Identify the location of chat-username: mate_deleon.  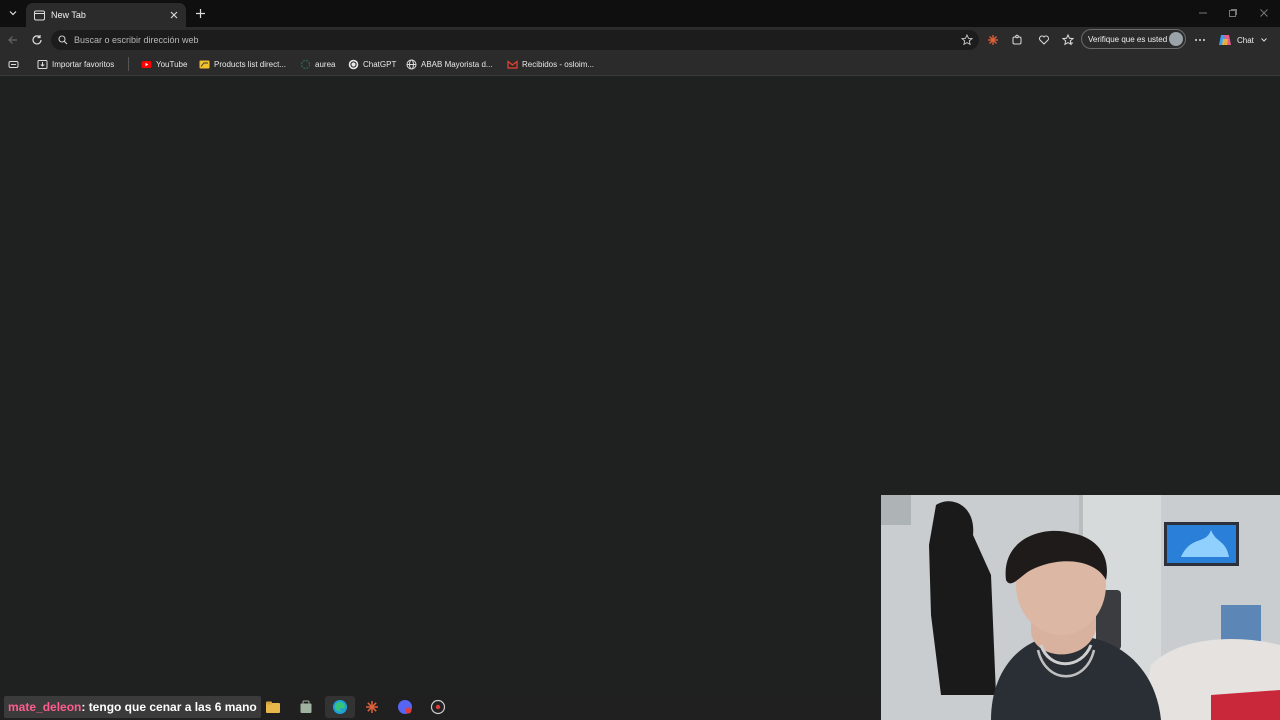
(45, 707).